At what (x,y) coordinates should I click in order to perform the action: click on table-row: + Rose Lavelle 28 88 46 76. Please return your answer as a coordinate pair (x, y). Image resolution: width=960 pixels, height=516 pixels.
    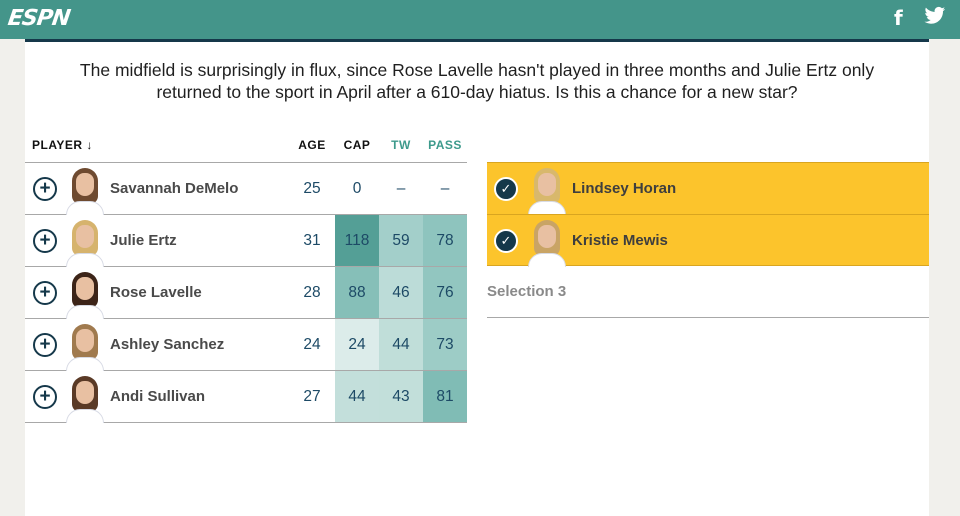
    Looking at the image, I should click on (246, 293).